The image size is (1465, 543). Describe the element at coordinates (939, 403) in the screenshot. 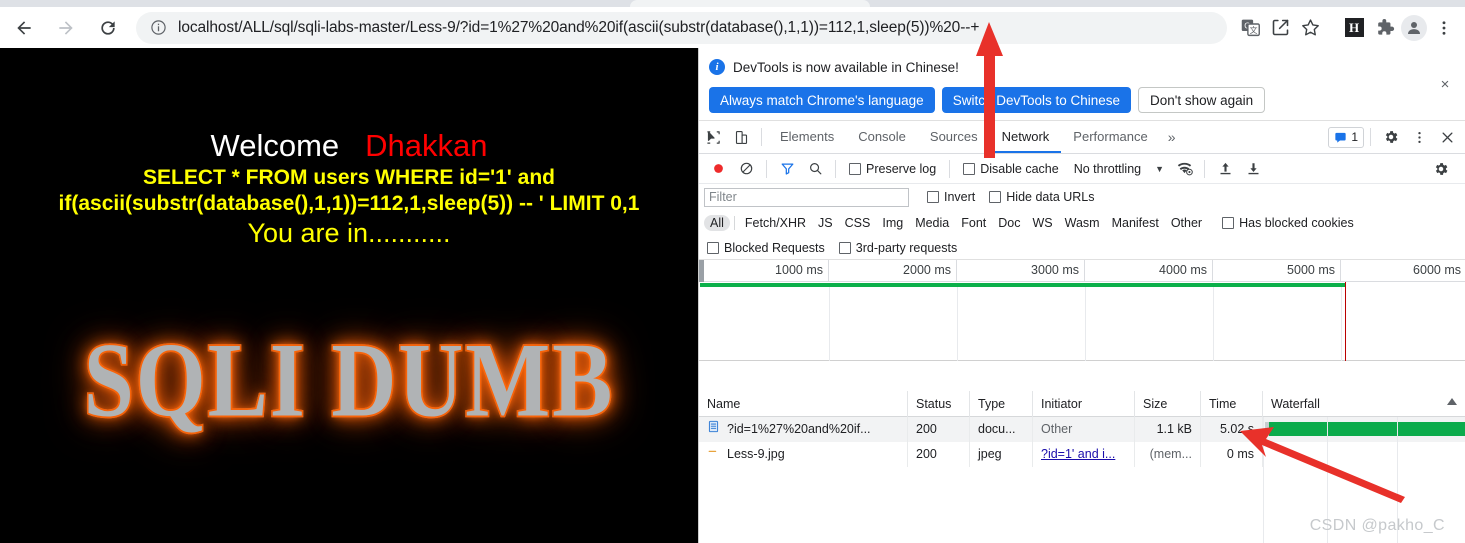

I see `column-header-status: Status` at that location.